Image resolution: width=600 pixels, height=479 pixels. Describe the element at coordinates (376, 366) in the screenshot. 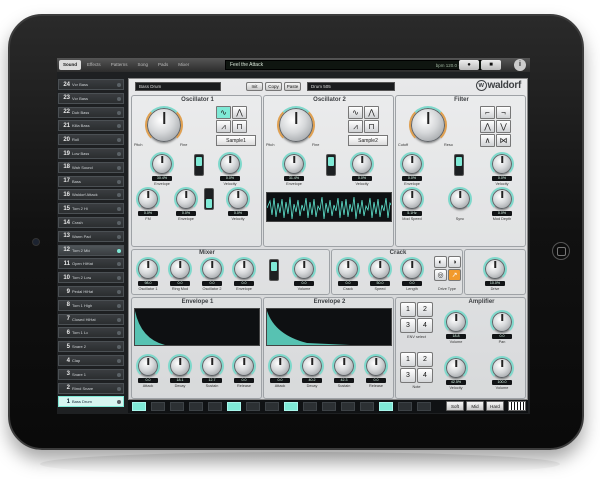

I see `env2-release-knob` at that location.